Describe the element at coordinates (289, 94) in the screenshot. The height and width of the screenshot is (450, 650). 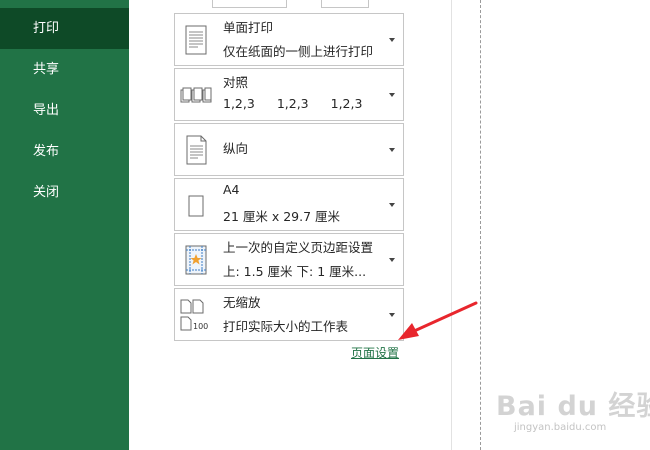
I see `collate-dropdown: 对照 1,2,3 1,2,3 1,2,3` at that location.